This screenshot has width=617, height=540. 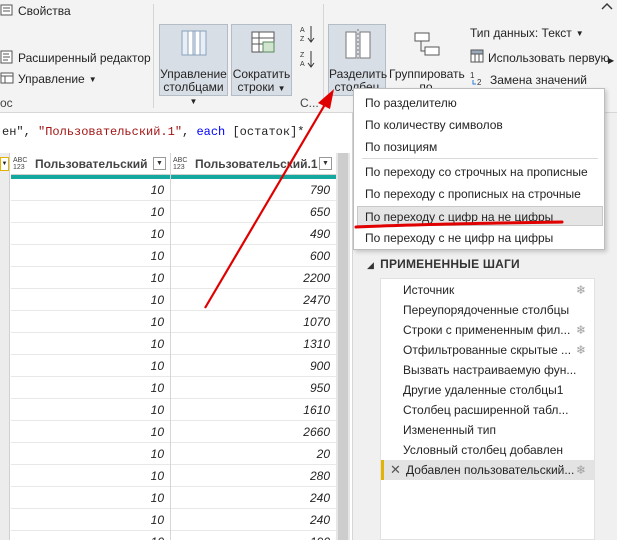 I want to click on split-menu-item: По количеству символов, so click(x=479, y=125).